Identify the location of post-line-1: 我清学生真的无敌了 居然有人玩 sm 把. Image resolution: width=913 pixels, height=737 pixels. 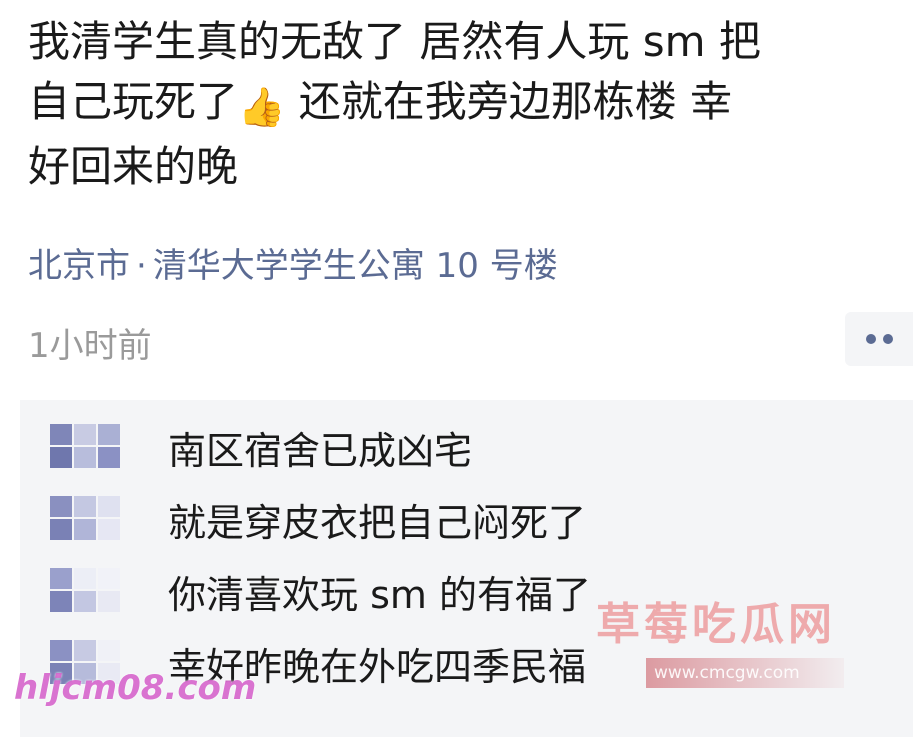
(394, 41).